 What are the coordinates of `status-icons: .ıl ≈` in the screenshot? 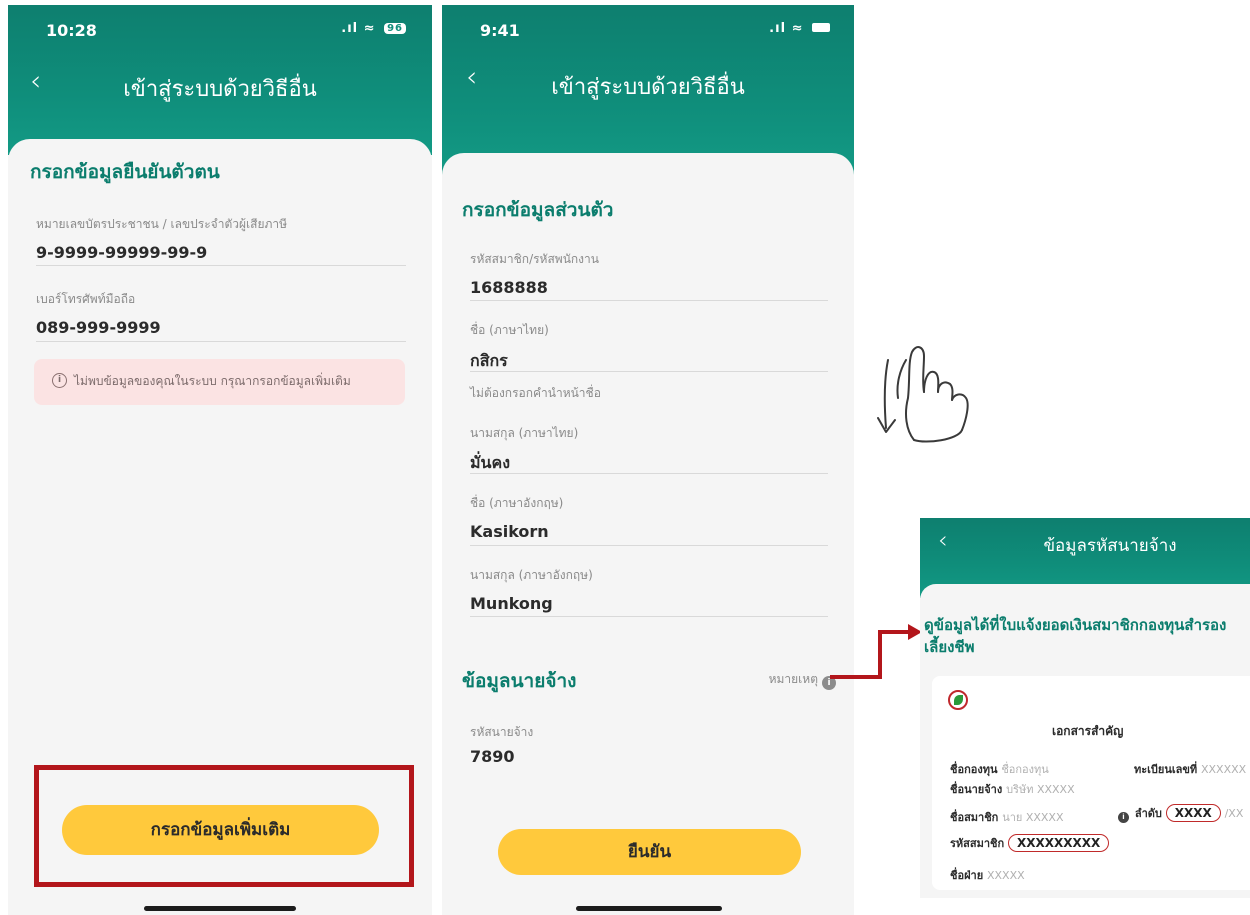 It's located at (799, 28).